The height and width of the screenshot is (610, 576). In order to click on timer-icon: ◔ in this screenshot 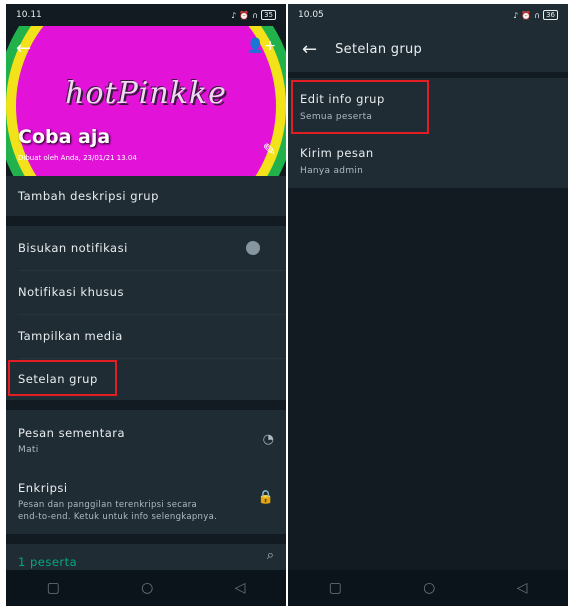, I will do `click(268, 439)`.